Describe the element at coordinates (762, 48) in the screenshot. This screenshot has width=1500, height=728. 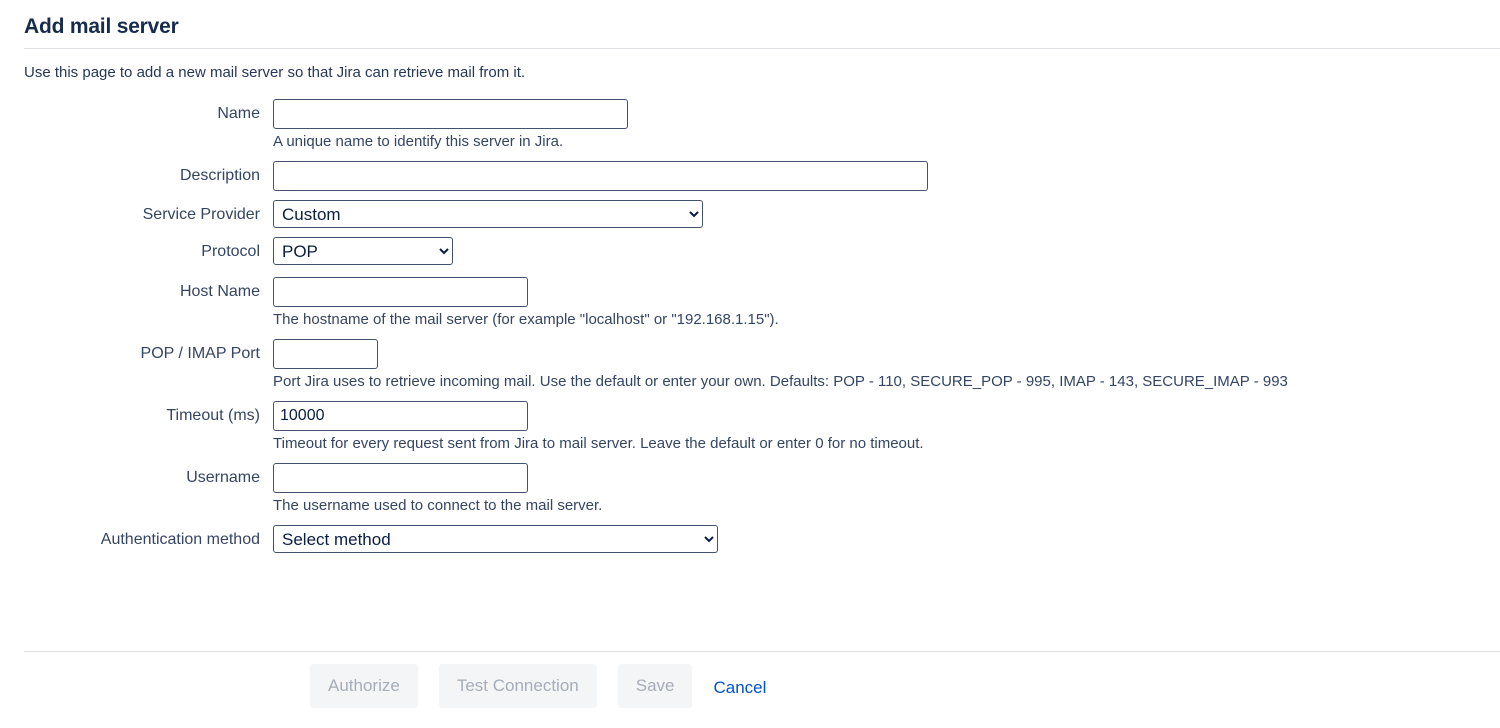
I see `header-divider` at that location.